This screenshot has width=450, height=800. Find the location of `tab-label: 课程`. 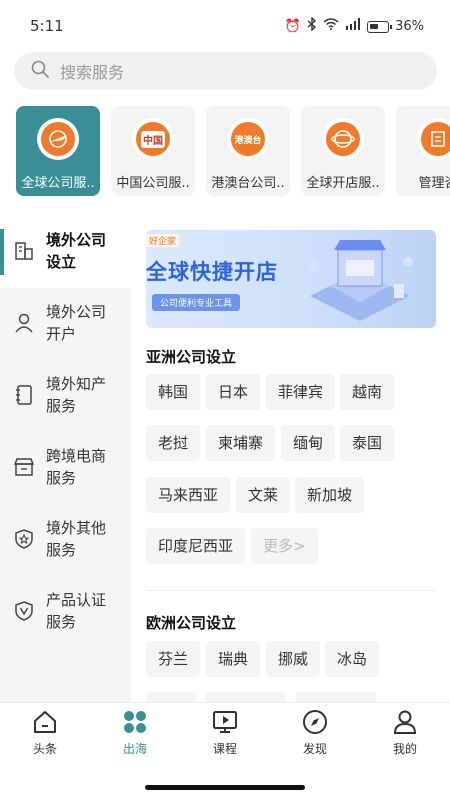

tab-label: 课程 is located at coordinates (224, 749).